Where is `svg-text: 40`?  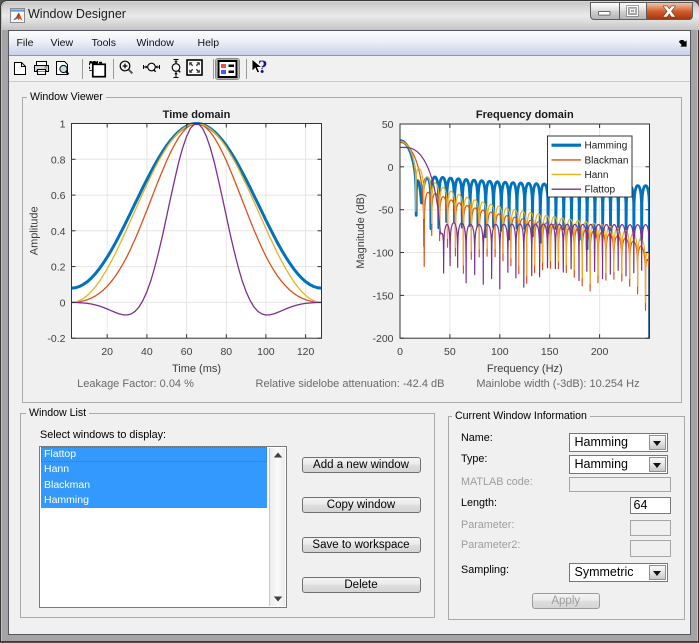 svg-text: 40 is located at coordinates (147, 352).